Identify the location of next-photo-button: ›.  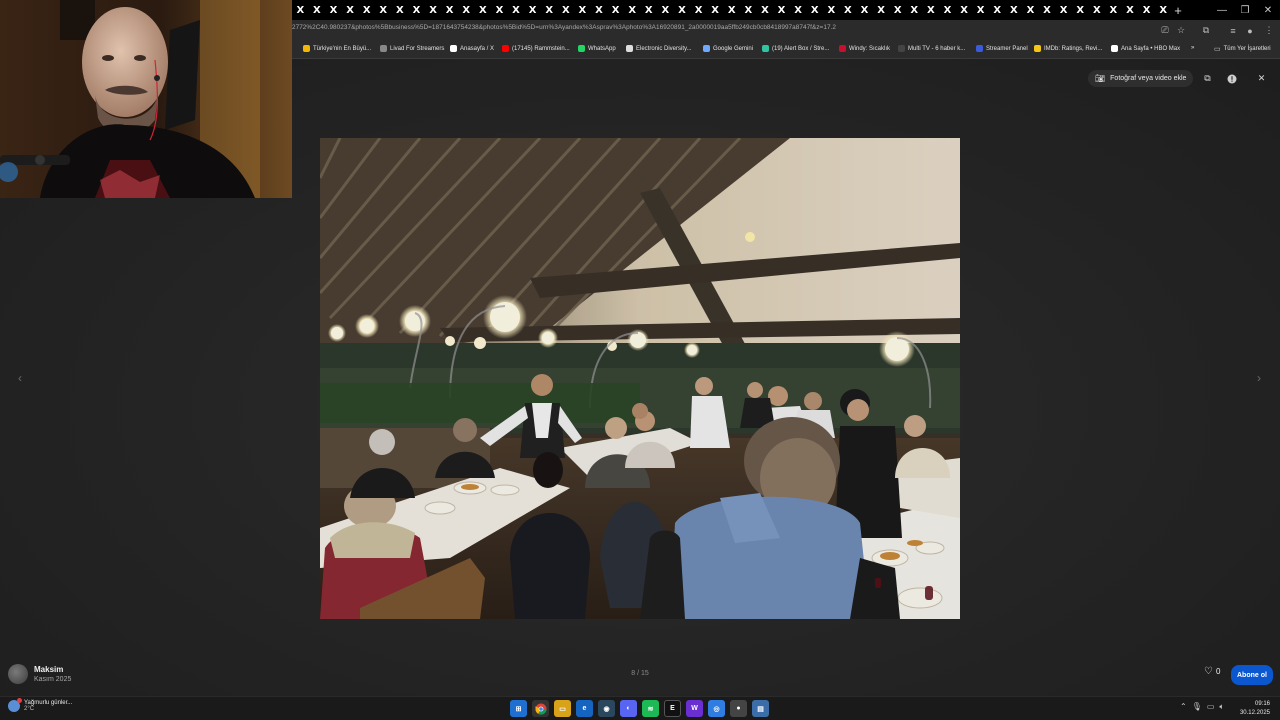
(1259, 378).